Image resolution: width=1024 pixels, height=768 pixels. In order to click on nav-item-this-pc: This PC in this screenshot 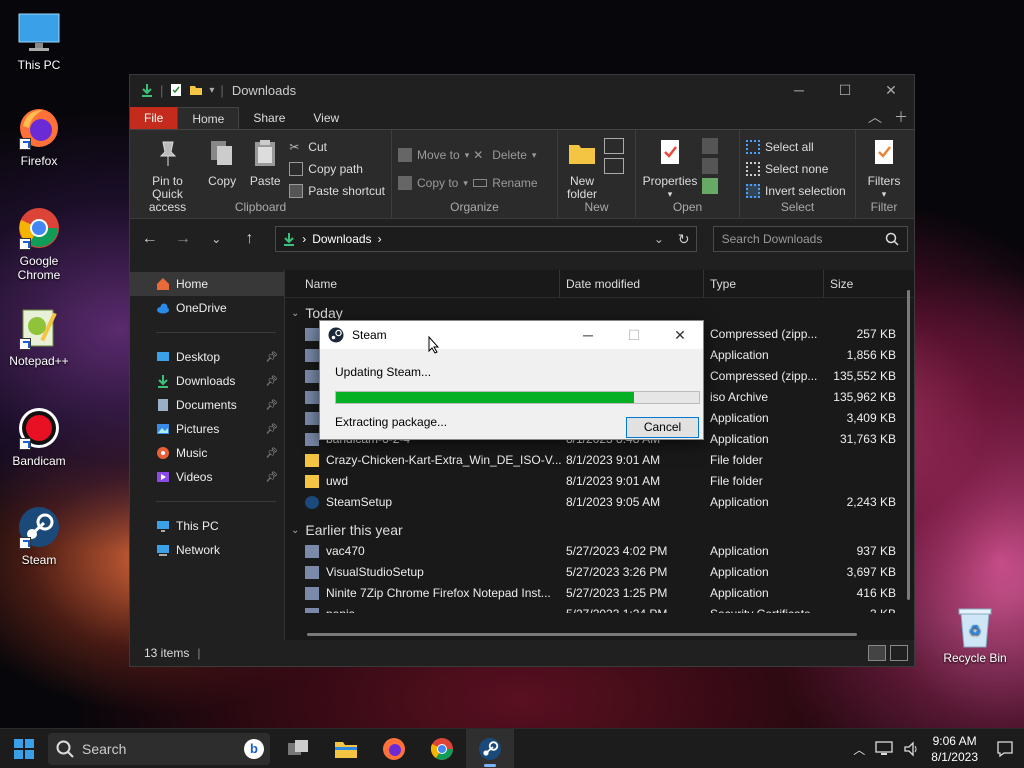, I will do `click(207, 526)`.